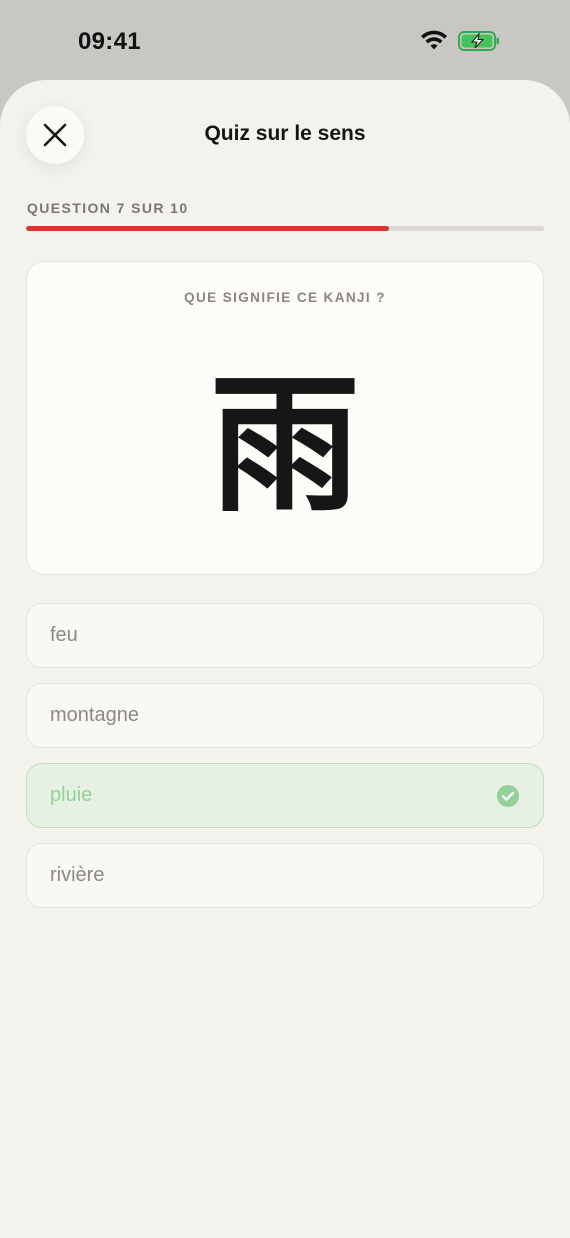  I want to click on check-circle-icon, so click(508, 796).